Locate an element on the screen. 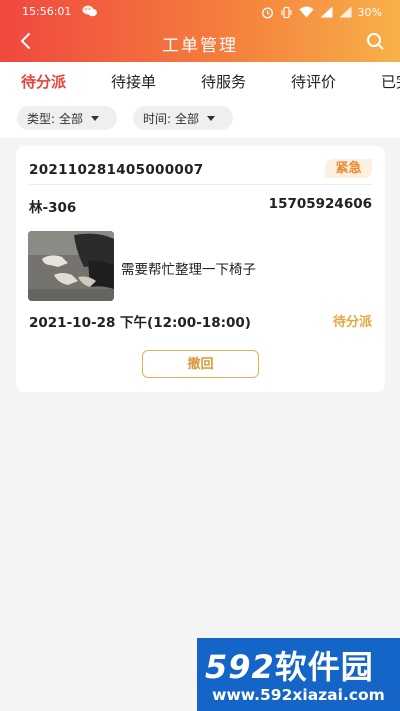 This screenshot has height=711, width=400. type-filter-dropdown: 类型: 全部 is located at coordinates (67, 118).